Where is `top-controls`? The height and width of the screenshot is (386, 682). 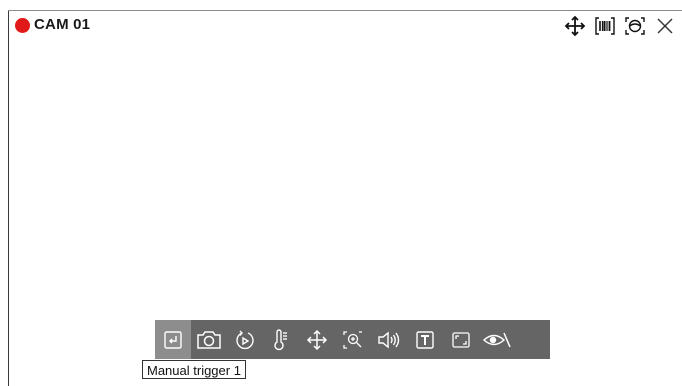
top-controls is located at coordinates (620, 26).